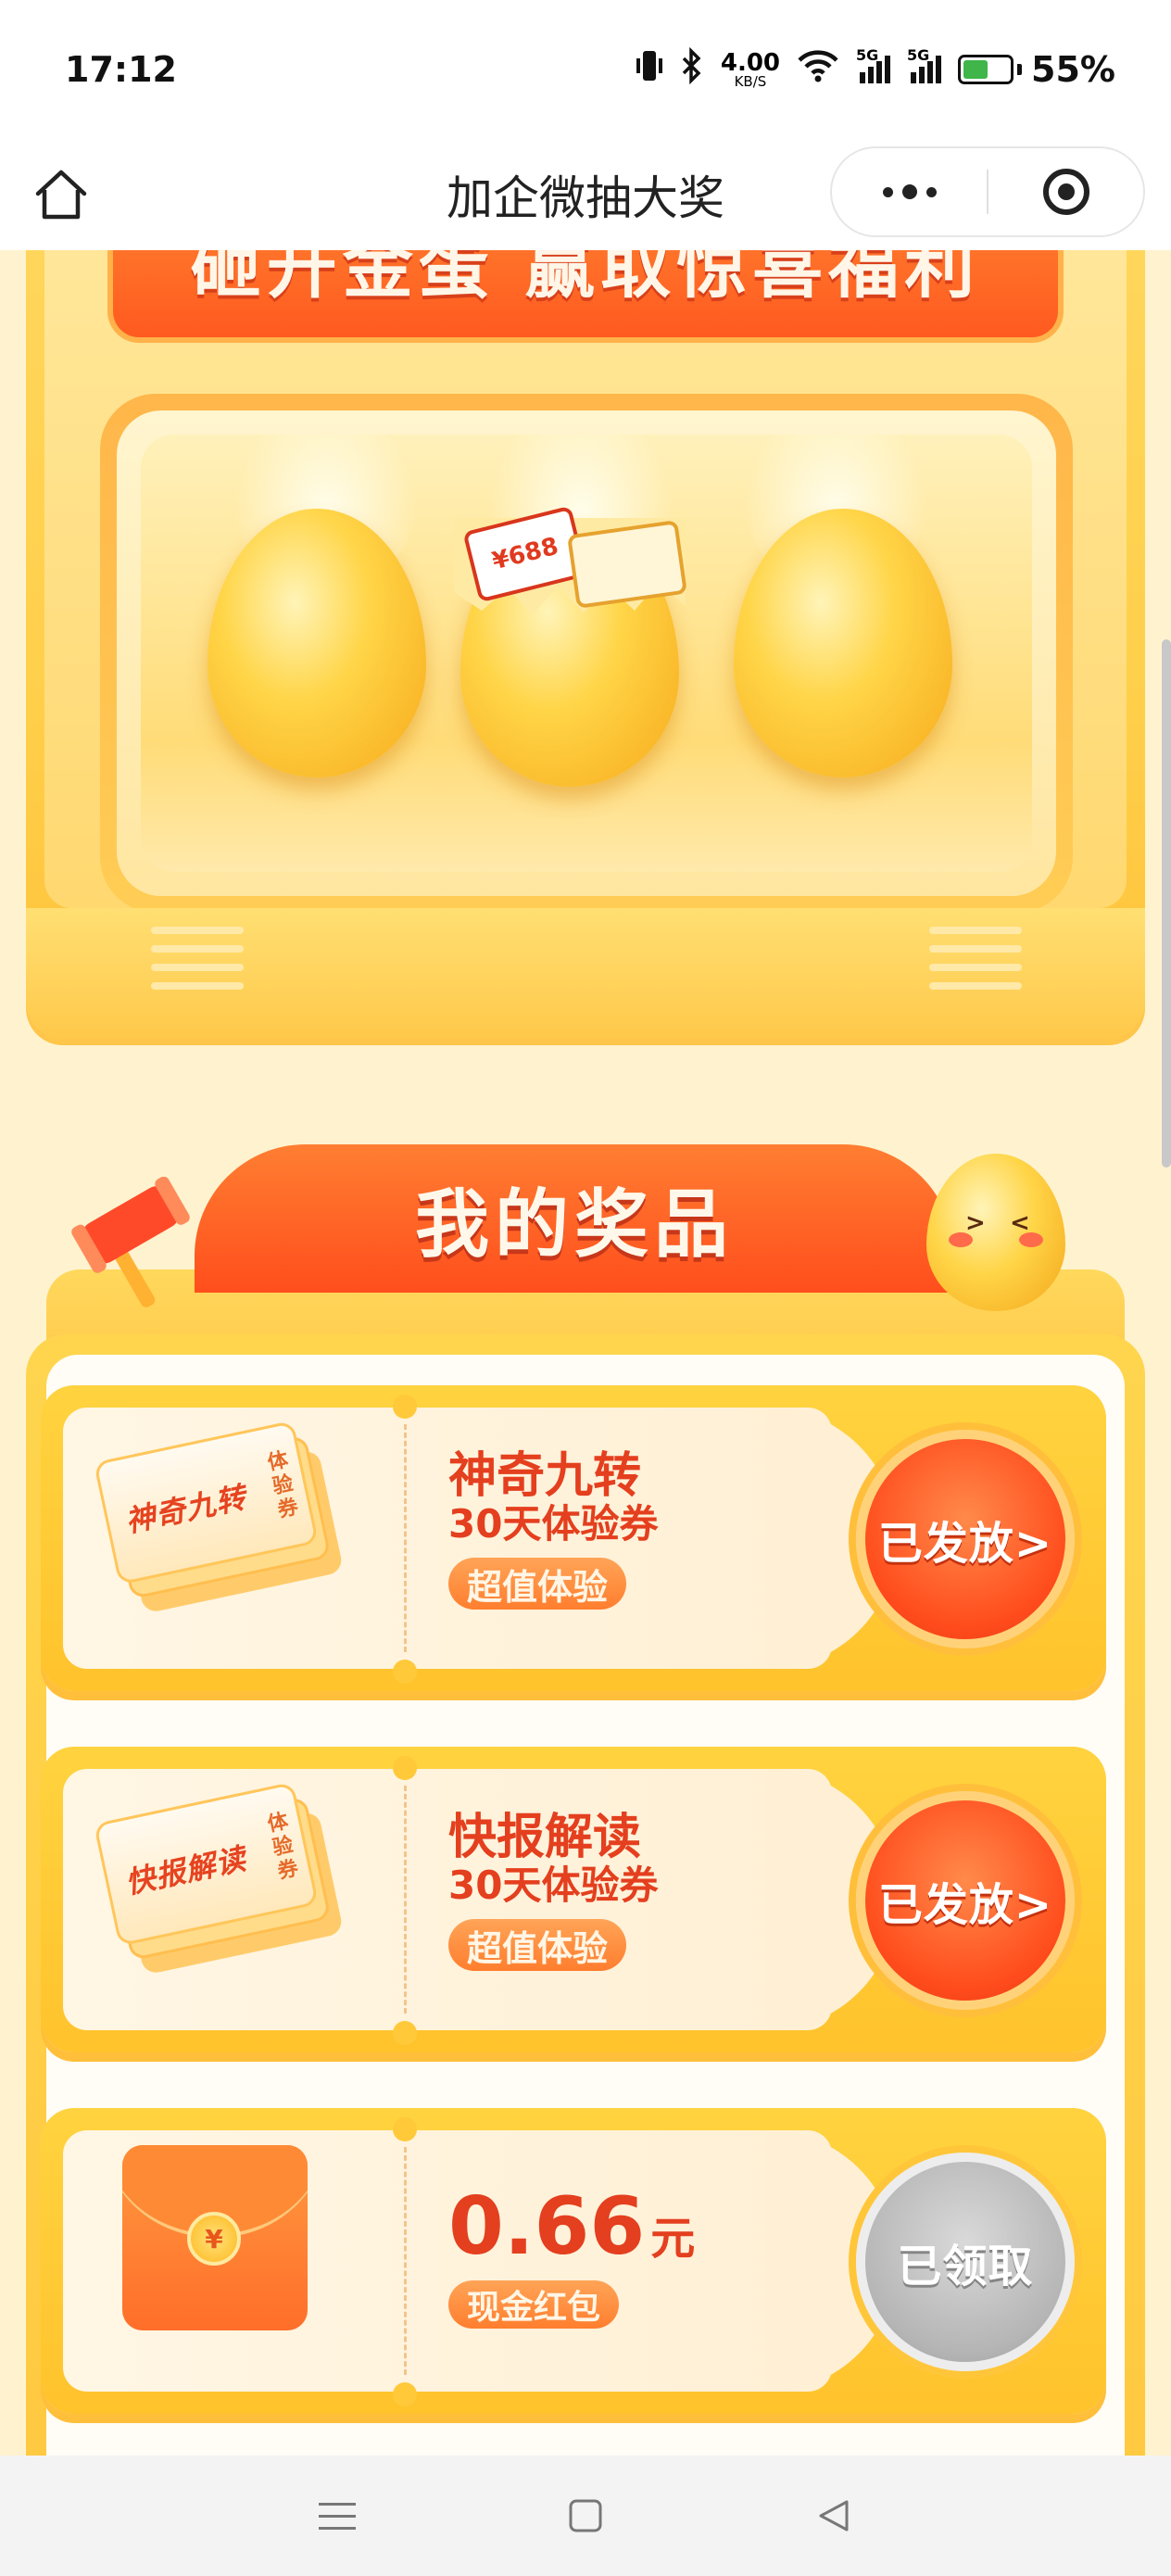 This screenshot has width=1171, height=2576. Describe the element at coordinates (868, 55) in the screenshot. I see `signal-1-tag: 5G` at that location.